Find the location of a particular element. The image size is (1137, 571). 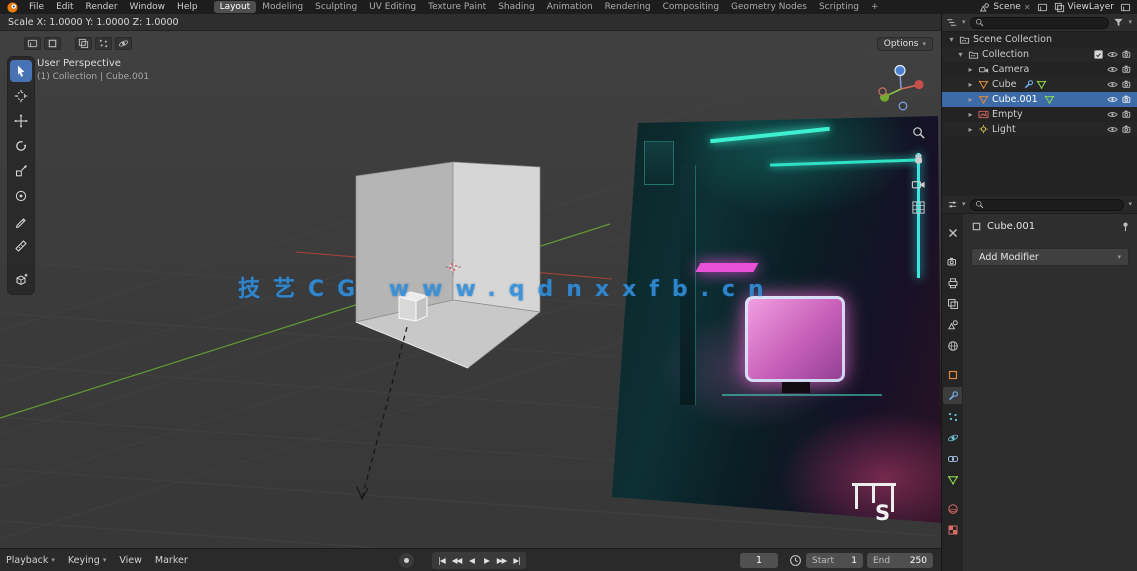

editor-type-icon is located at coordinates (32, 43).